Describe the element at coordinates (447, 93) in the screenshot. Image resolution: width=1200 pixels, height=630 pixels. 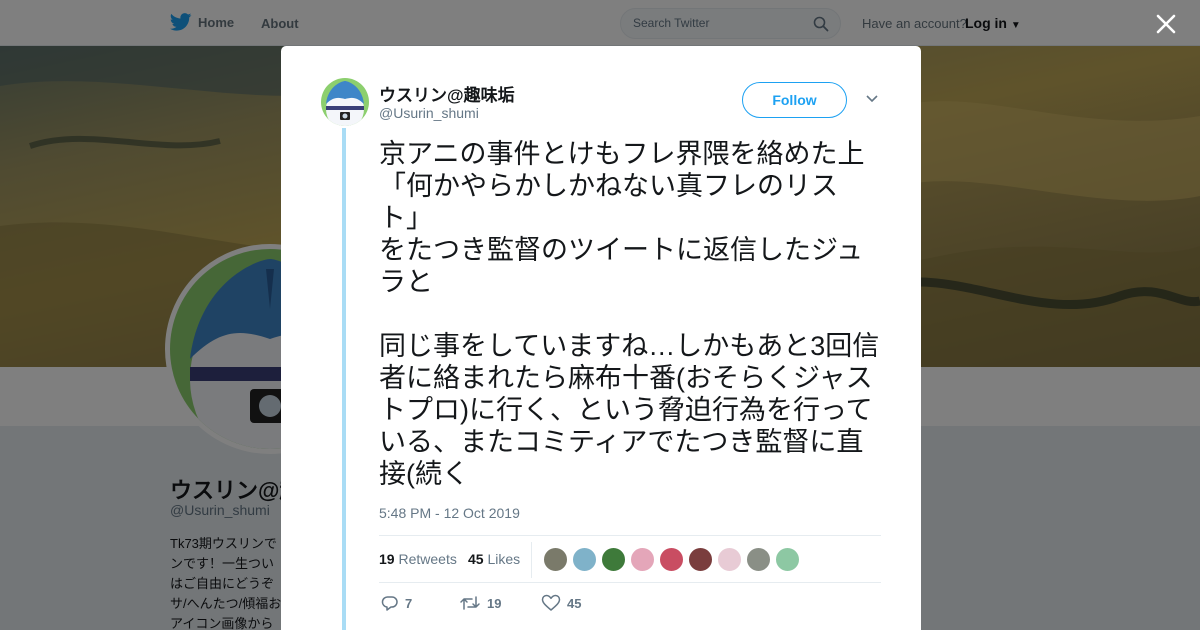
I see `author-name: ウスリン@趣味垢` at that location.